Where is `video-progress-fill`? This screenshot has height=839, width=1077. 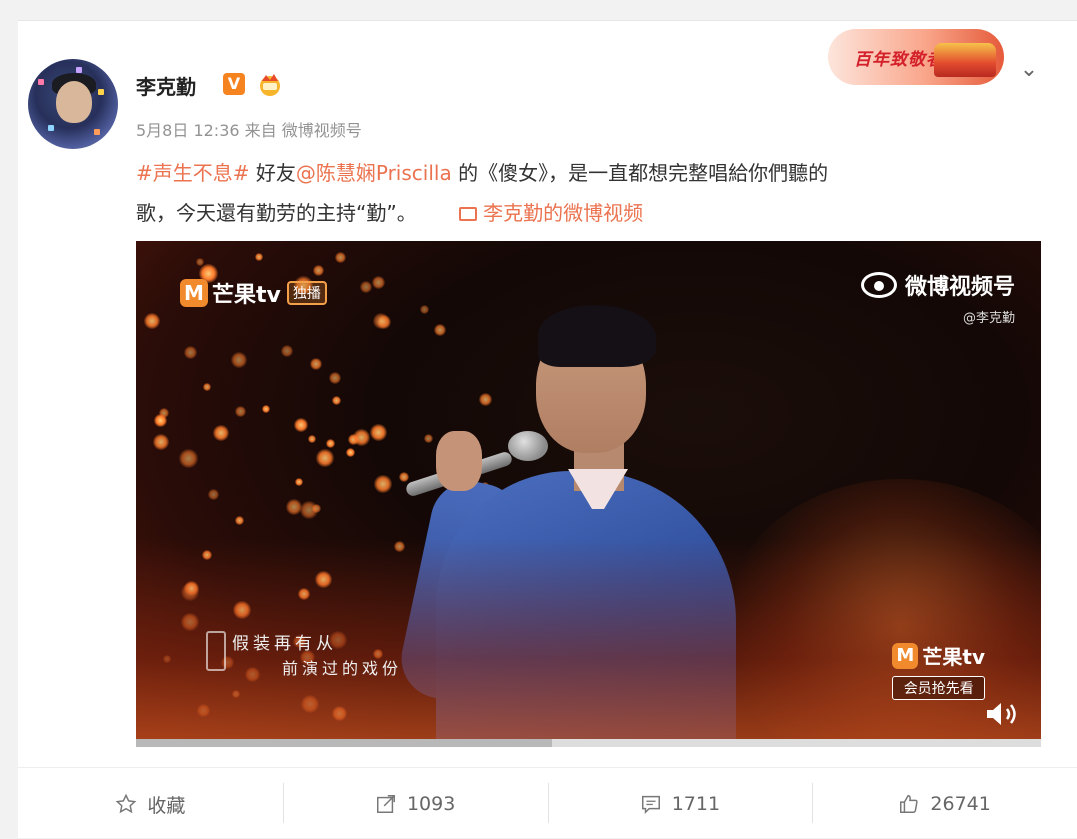
video-progress-fill is located at coordinates (344, 743).